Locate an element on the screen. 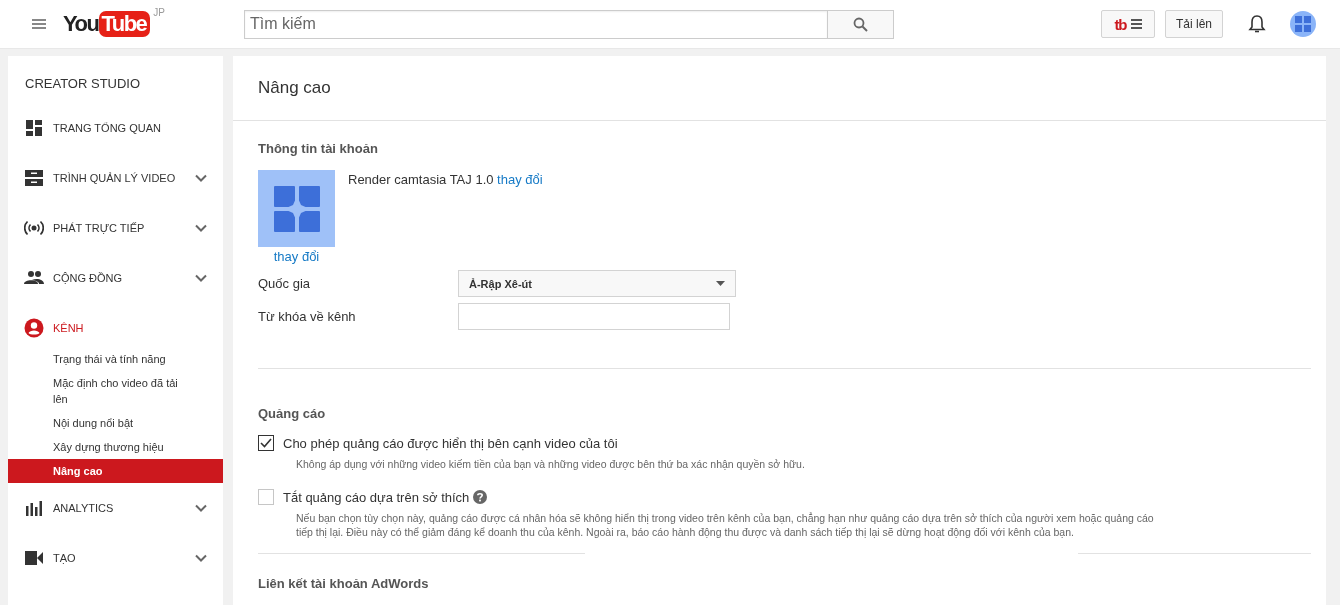 This screenshot has width=1340, height=605. region-label: JP is located at coordinates (159, 12).